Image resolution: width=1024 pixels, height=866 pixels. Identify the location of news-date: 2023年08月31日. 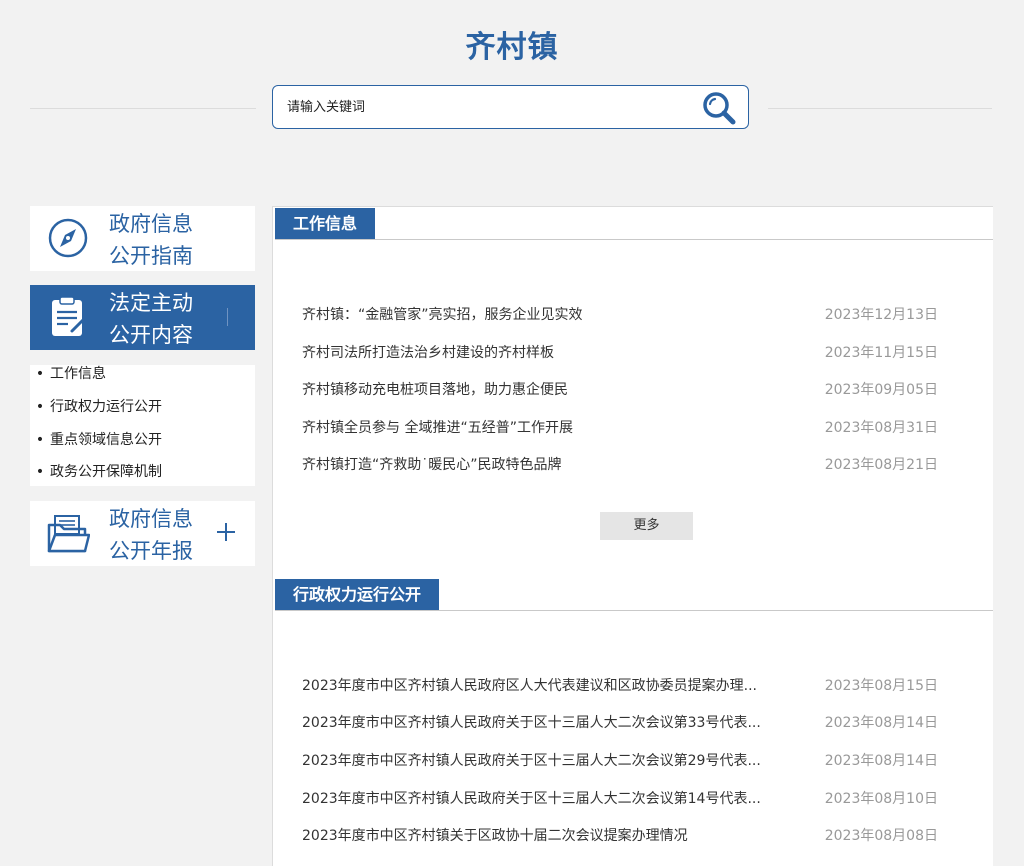
(881, 428).